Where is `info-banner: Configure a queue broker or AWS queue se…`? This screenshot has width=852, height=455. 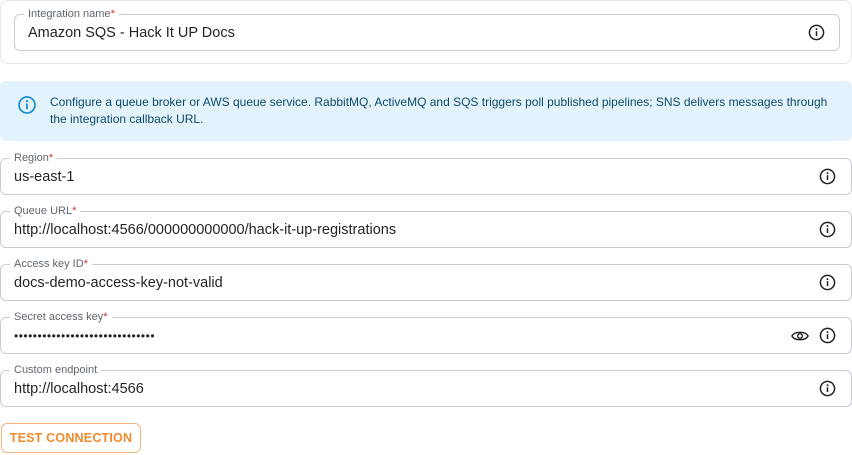 info-banner: Configure a queue broker or AWS queue se… is located at coordinates (426, 111).